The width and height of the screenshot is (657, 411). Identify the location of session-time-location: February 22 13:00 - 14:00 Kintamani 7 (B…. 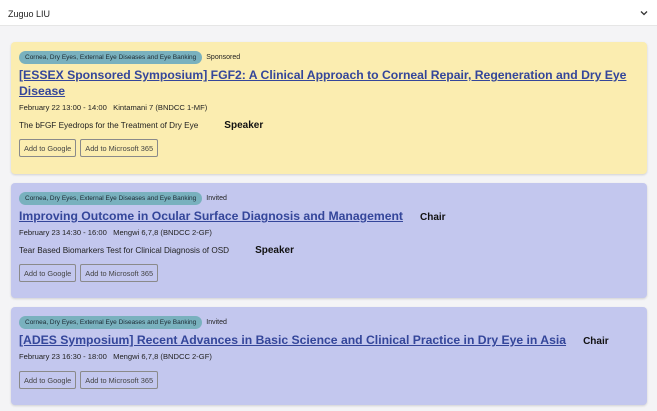
(113, 107).